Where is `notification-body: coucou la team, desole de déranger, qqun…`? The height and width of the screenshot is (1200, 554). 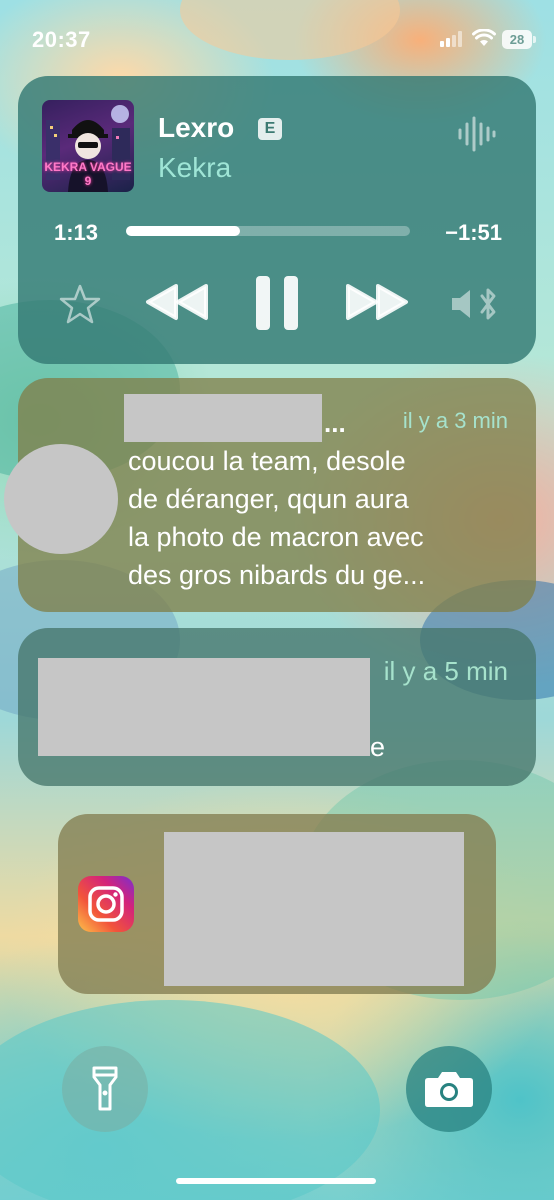 notification-body: coucou la team, desole de déranger, qqun… is located at coordinates (276, 518).